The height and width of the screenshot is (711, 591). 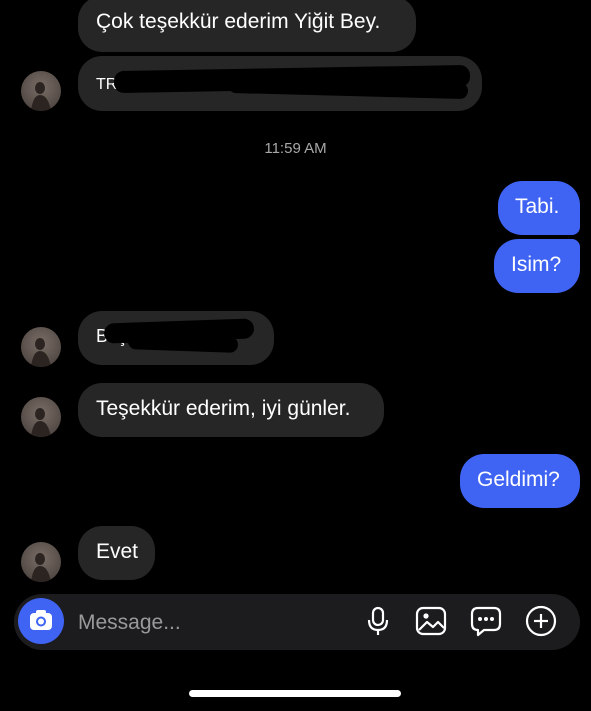 I want to click on gallery-button, so click(x=431, y=621).